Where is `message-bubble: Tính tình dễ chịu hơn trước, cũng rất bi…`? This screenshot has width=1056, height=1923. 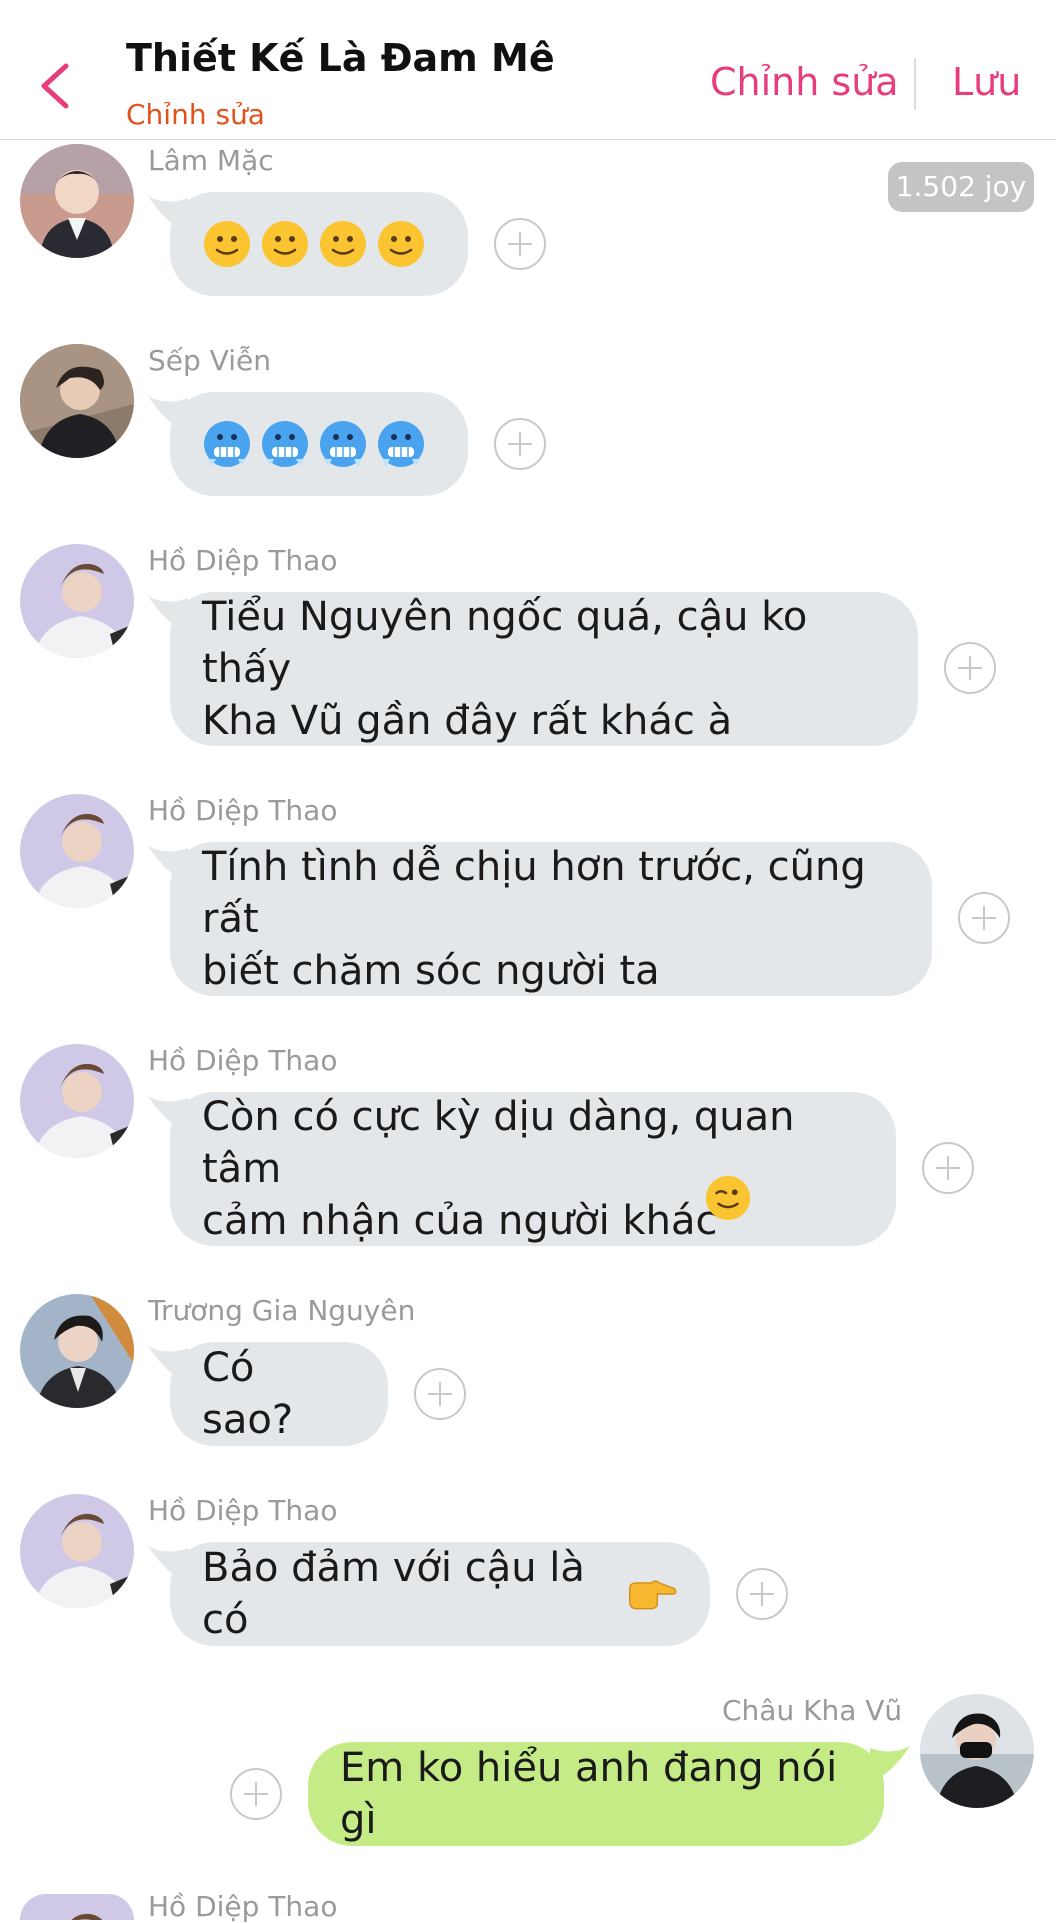
message-bubble: Tính tình dễ chịu hơn trước, cũng rất bi… is located at coordinates (551, 919).